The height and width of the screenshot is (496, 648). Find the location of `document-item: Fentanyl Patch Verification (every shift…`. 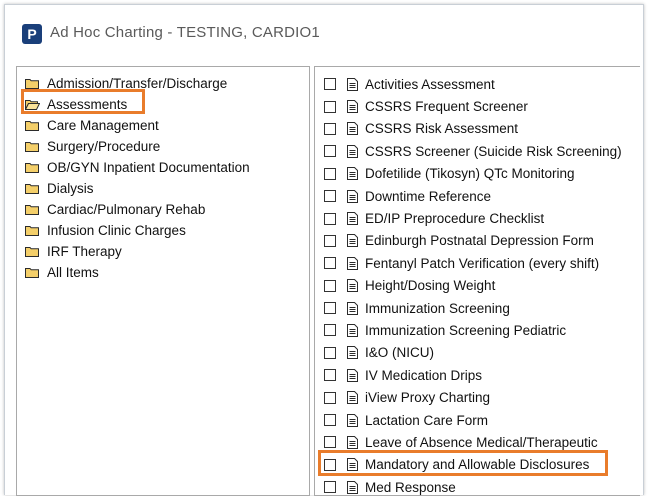

document-item: Fentanyl Patch Verification (every shift… is located at coordinates (473, 263).